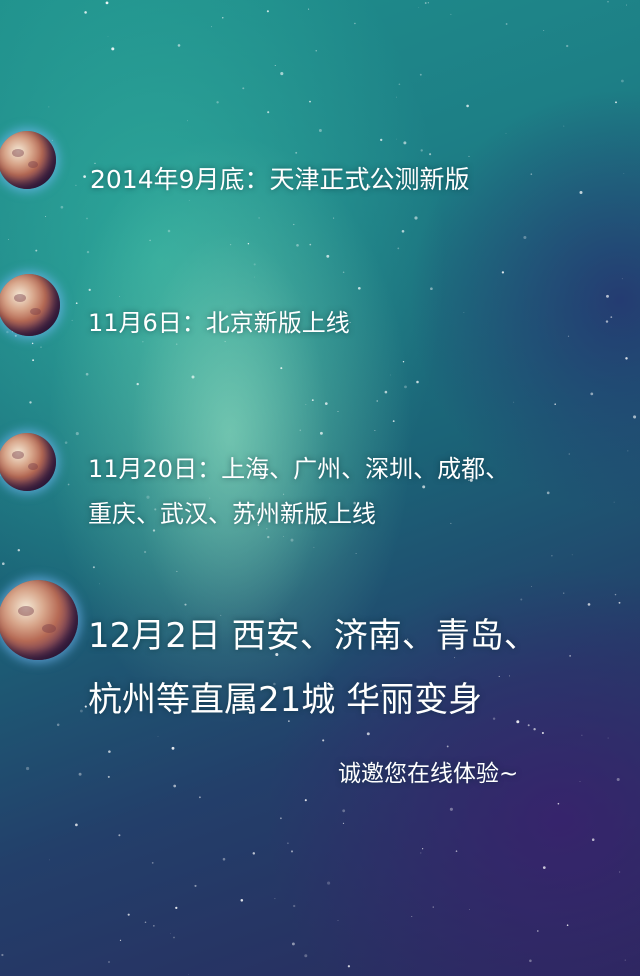 This screenshot has height=976, width=640. Describe the element at coordinates (232, 514) in the screenshot. I see `timeline-item-3-line-2: 重庆、武汉、苏州新版上线` at that location.